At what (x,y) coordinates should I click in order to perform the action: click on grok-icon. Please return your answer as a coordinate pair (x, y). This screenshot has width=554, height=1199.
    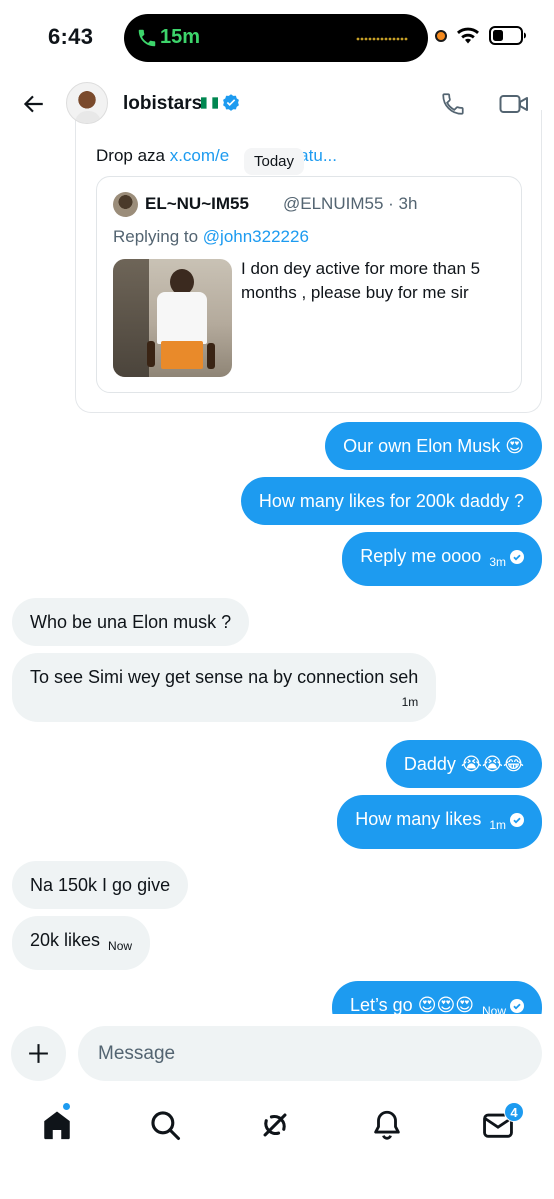
    Looking at the image, I should click on (275, 1125).